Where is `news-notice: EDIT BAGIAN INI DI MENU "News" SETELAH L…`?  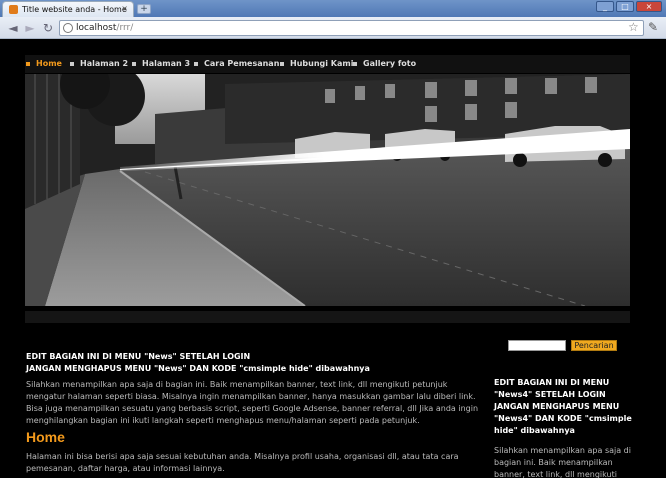 news-notice: EDIT BAGIAN INI DI MENU "News" SETELAH L… is located at coordinates (256, 363).